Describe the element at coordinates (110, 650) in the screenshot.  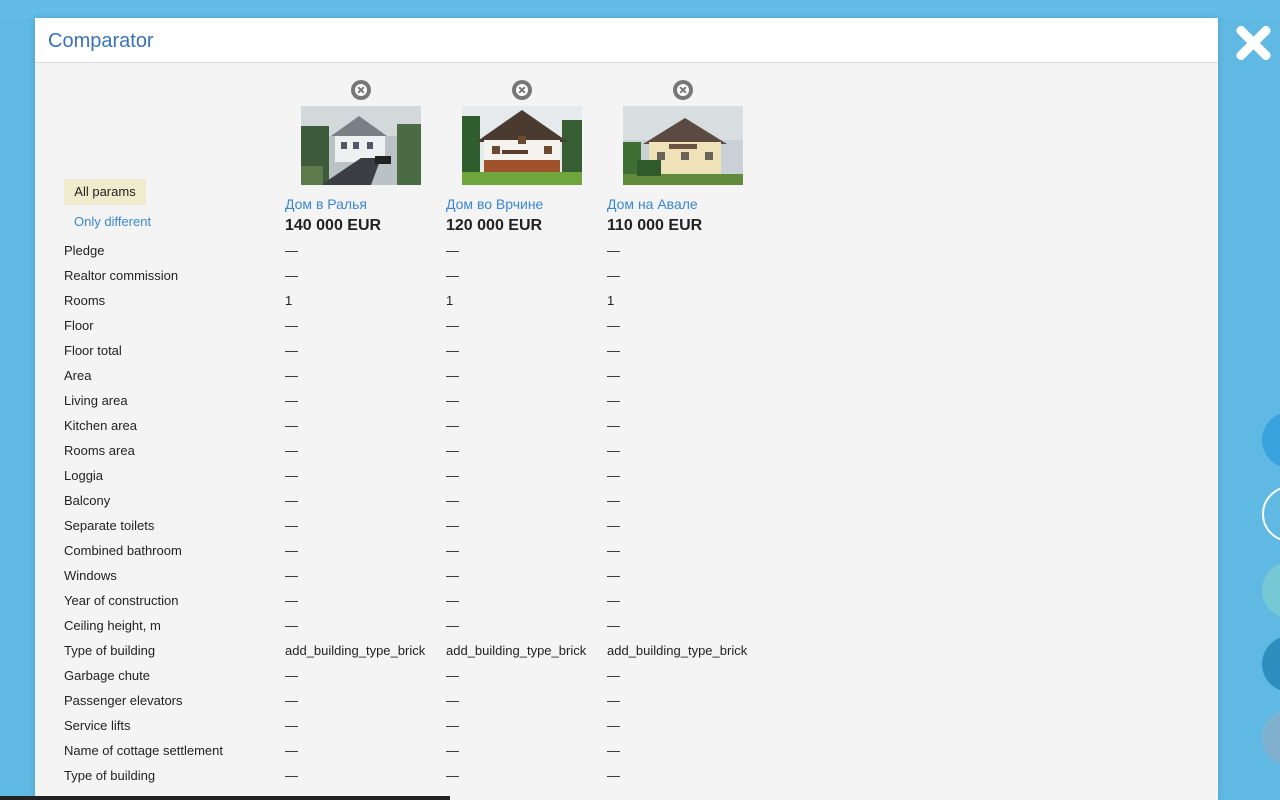
I see `param-label: Type of building` at that location.